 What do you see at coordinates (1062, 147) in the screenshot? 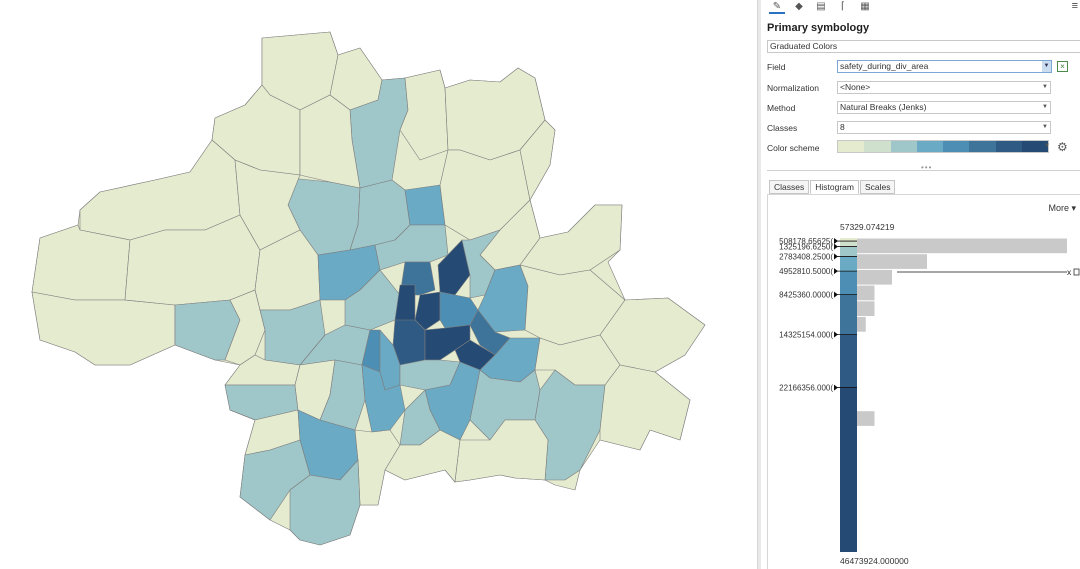
I see `gear-icon: ⚙` at bounding box center [1062, 147].